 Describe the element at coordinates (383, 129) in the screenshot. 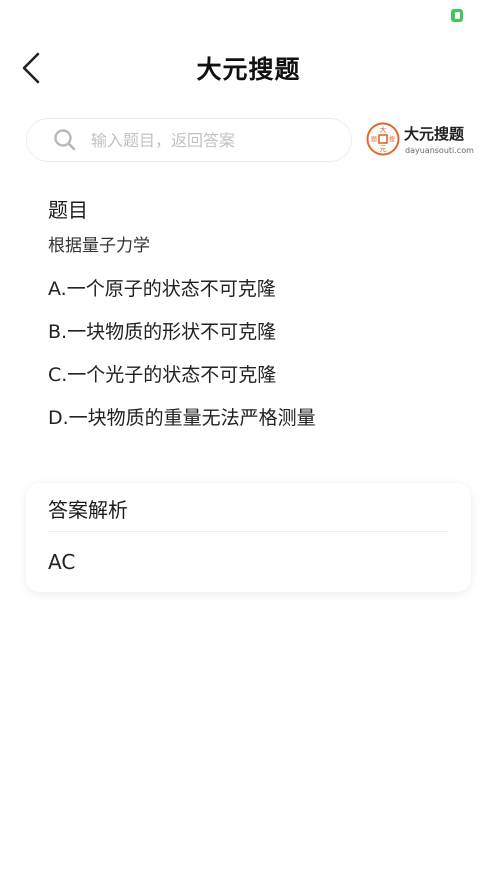

I see `brand-seal-char: 大` at that location.